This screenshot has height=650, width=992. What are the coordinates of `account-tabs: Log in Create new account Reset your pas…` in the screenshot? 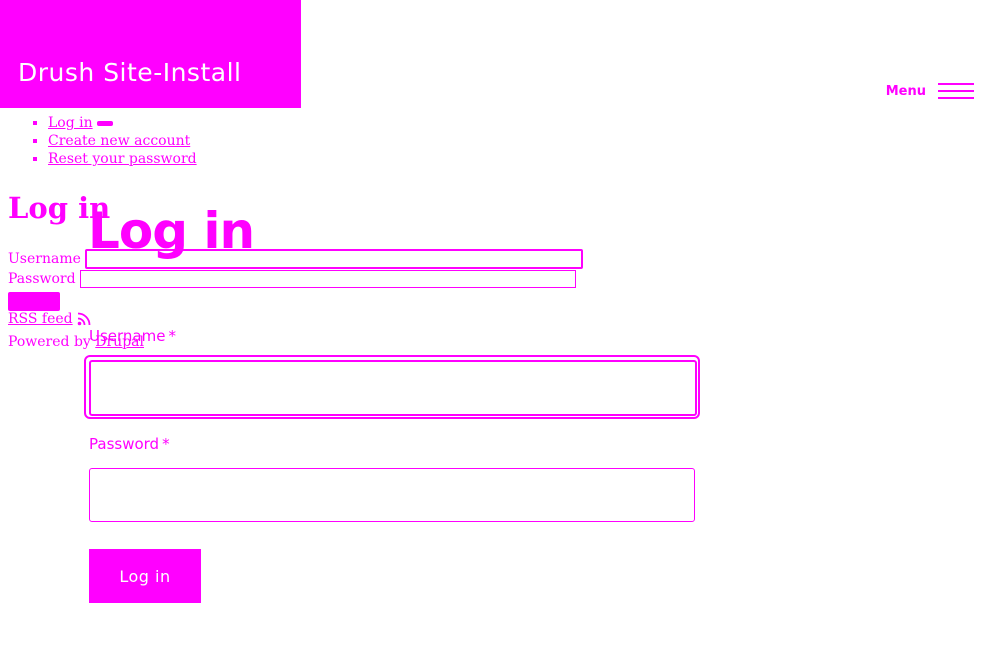 It's located at (102, 141).